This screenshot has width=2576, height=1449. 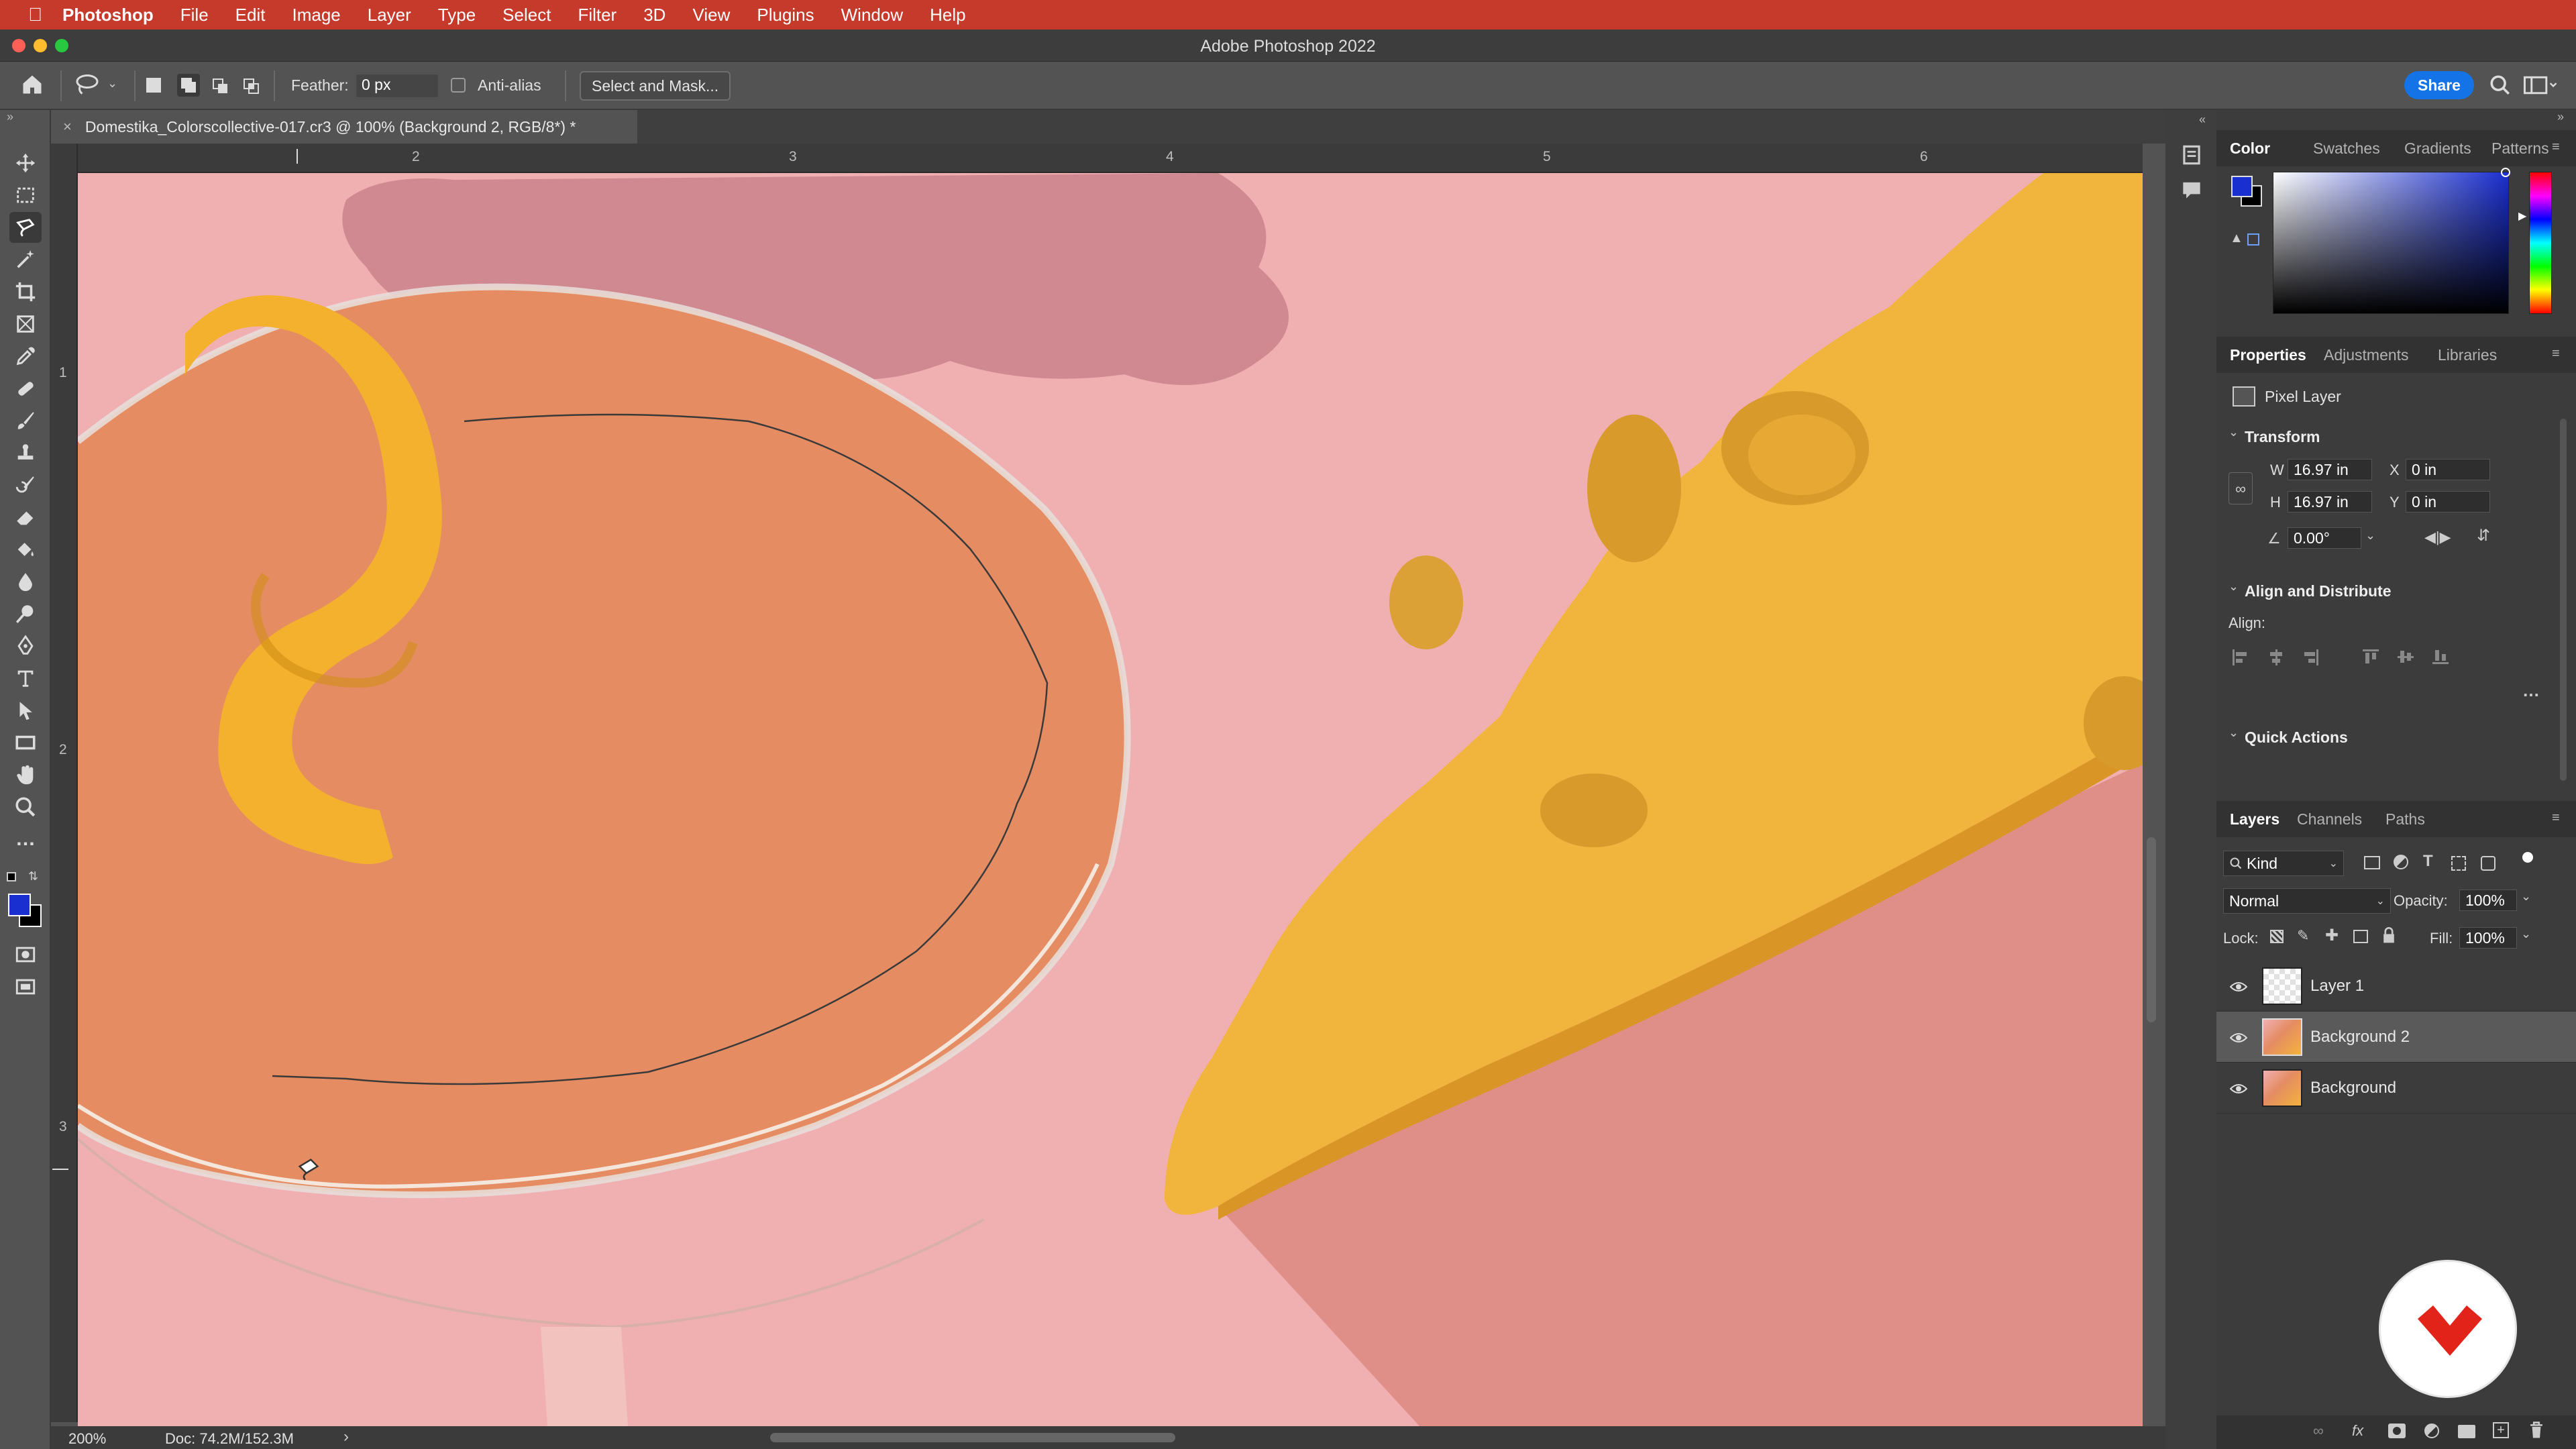 What do you see at coordinates (2236, 238) in the screenshot?
I see `gamut-warning-icon: ▲` at bounding box center [2236, 238].